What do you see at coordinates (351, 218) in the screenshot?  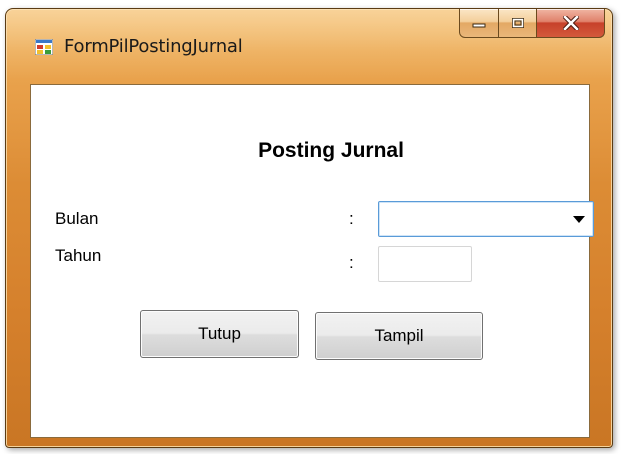 I see `bulan-colon: :` at bounding box center [351, 218].